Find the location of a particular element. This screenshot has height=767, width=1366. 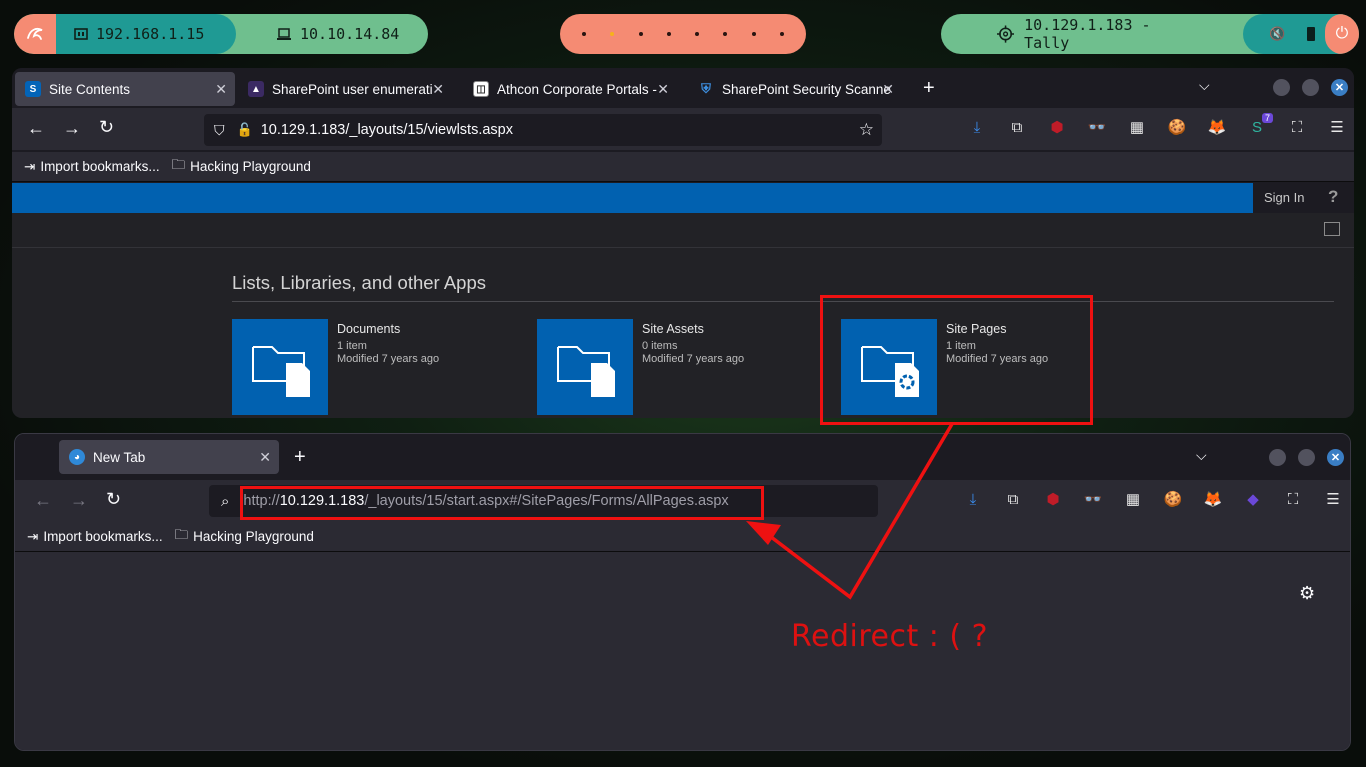

annotation-redirect-text: Redirect : ( ? is located at coordinates (890, 636).